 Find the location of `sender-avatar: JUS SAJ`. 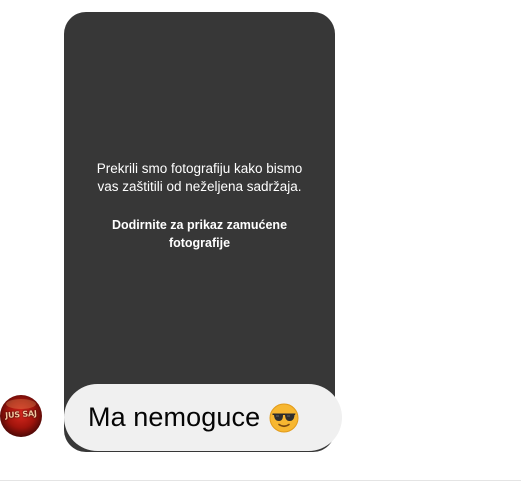

sender-avatar: JUS SAJ is located at coordinates (21, 416).